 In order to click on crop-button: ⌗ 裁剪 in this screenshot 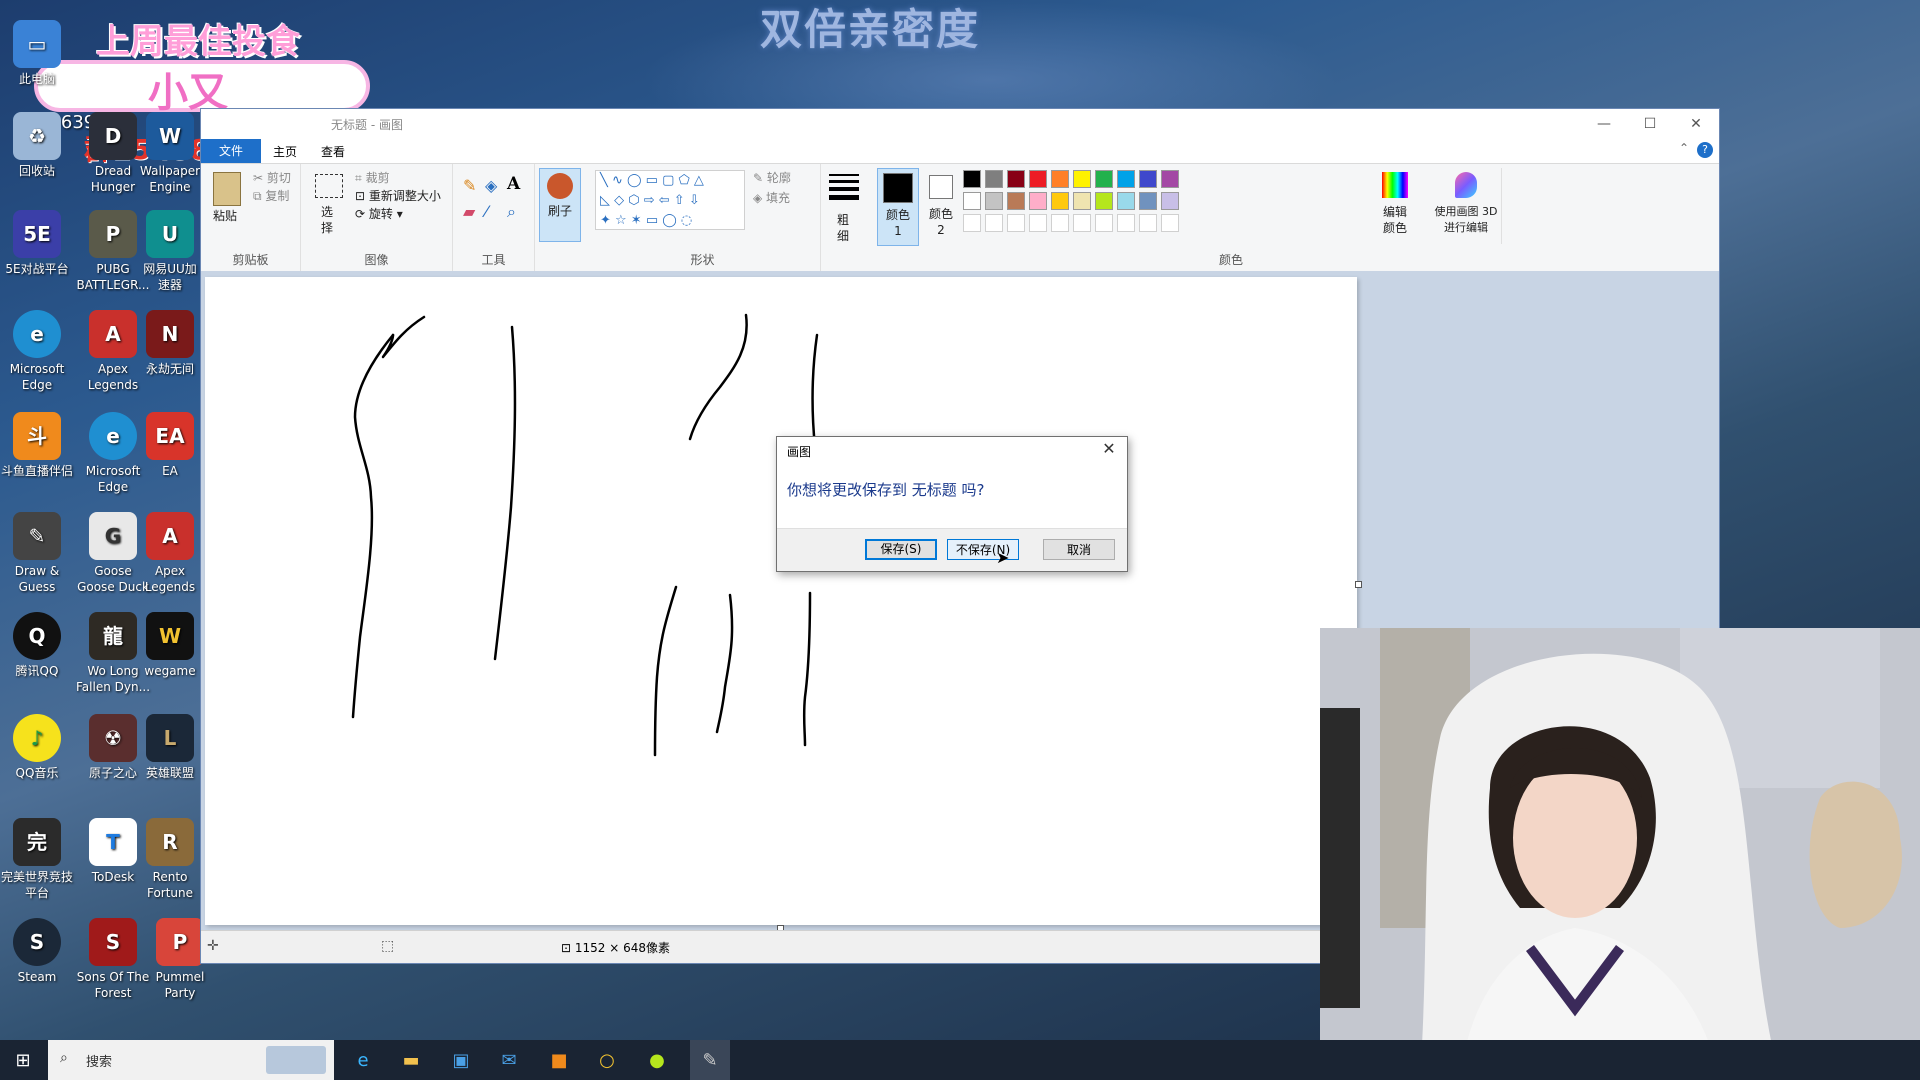, I will do `click(372, 178)`.